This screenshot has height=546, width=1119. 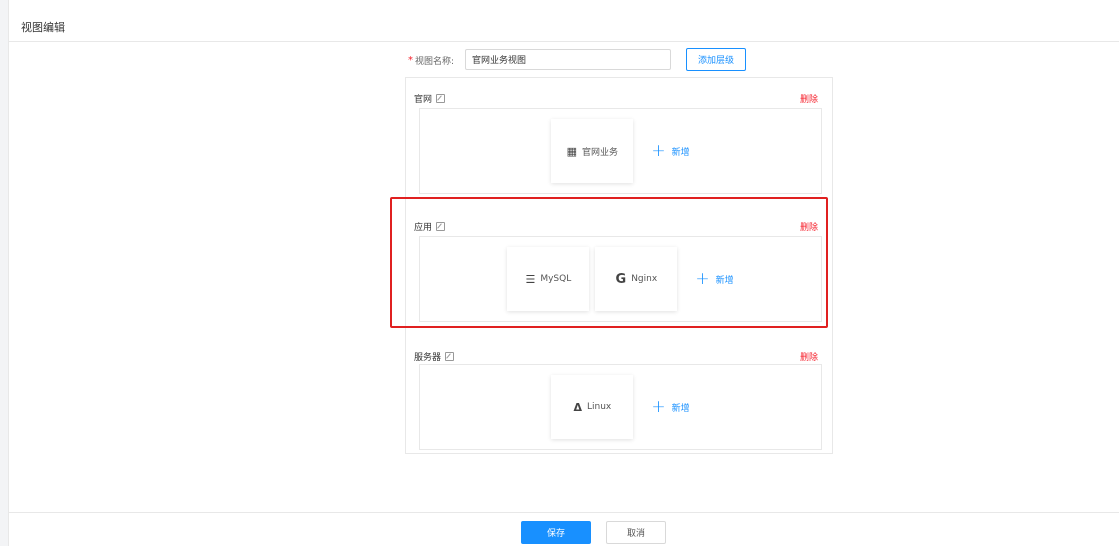 I want to click on node-card: ☰ MySQL, so click(x=548, y=279).